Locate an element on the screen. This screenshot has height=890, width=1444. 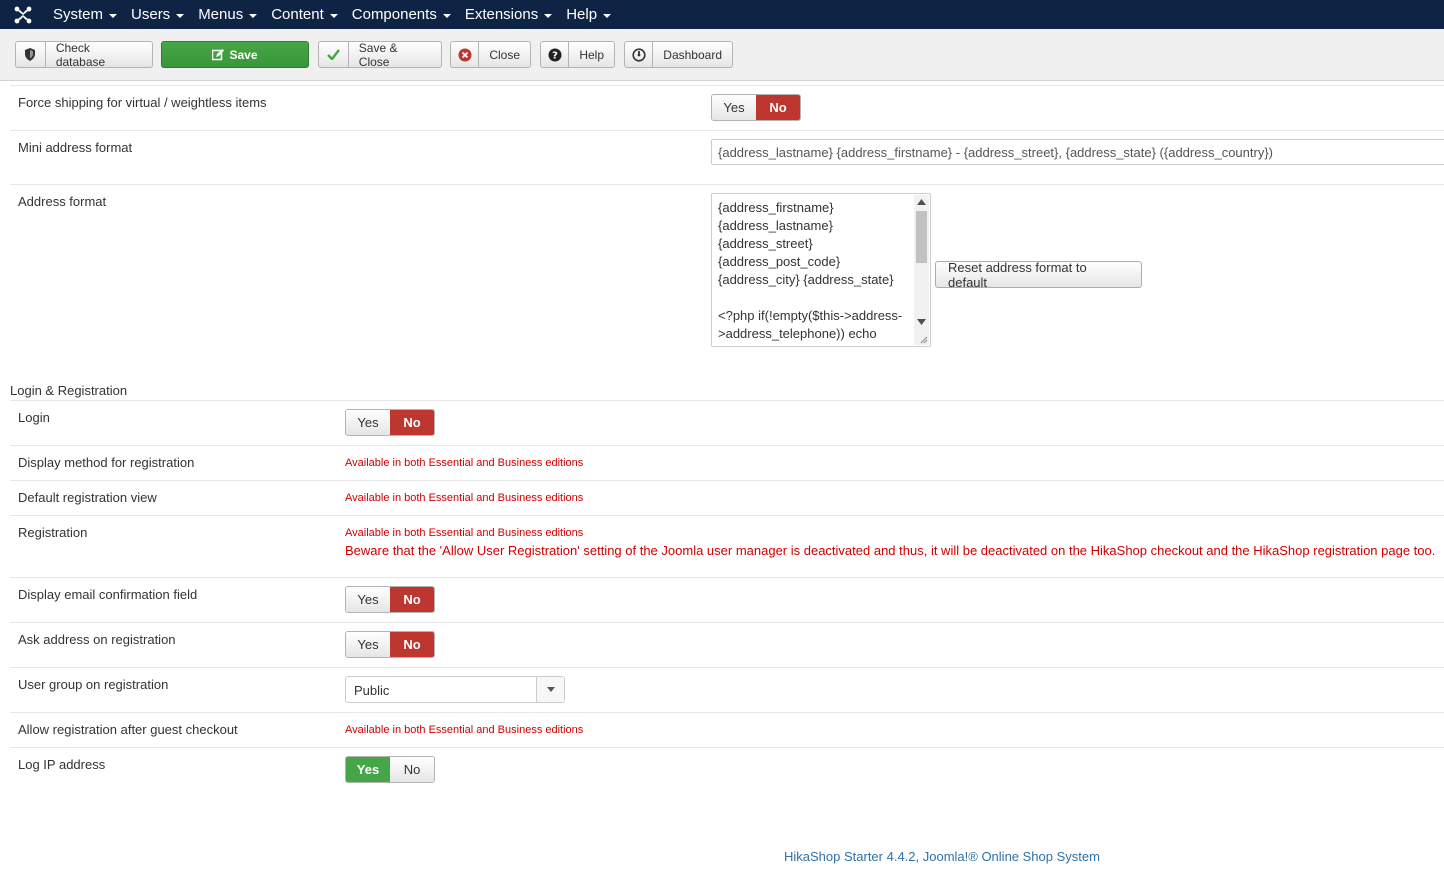
chevron-down-icon is located at coordinates (550, 689).